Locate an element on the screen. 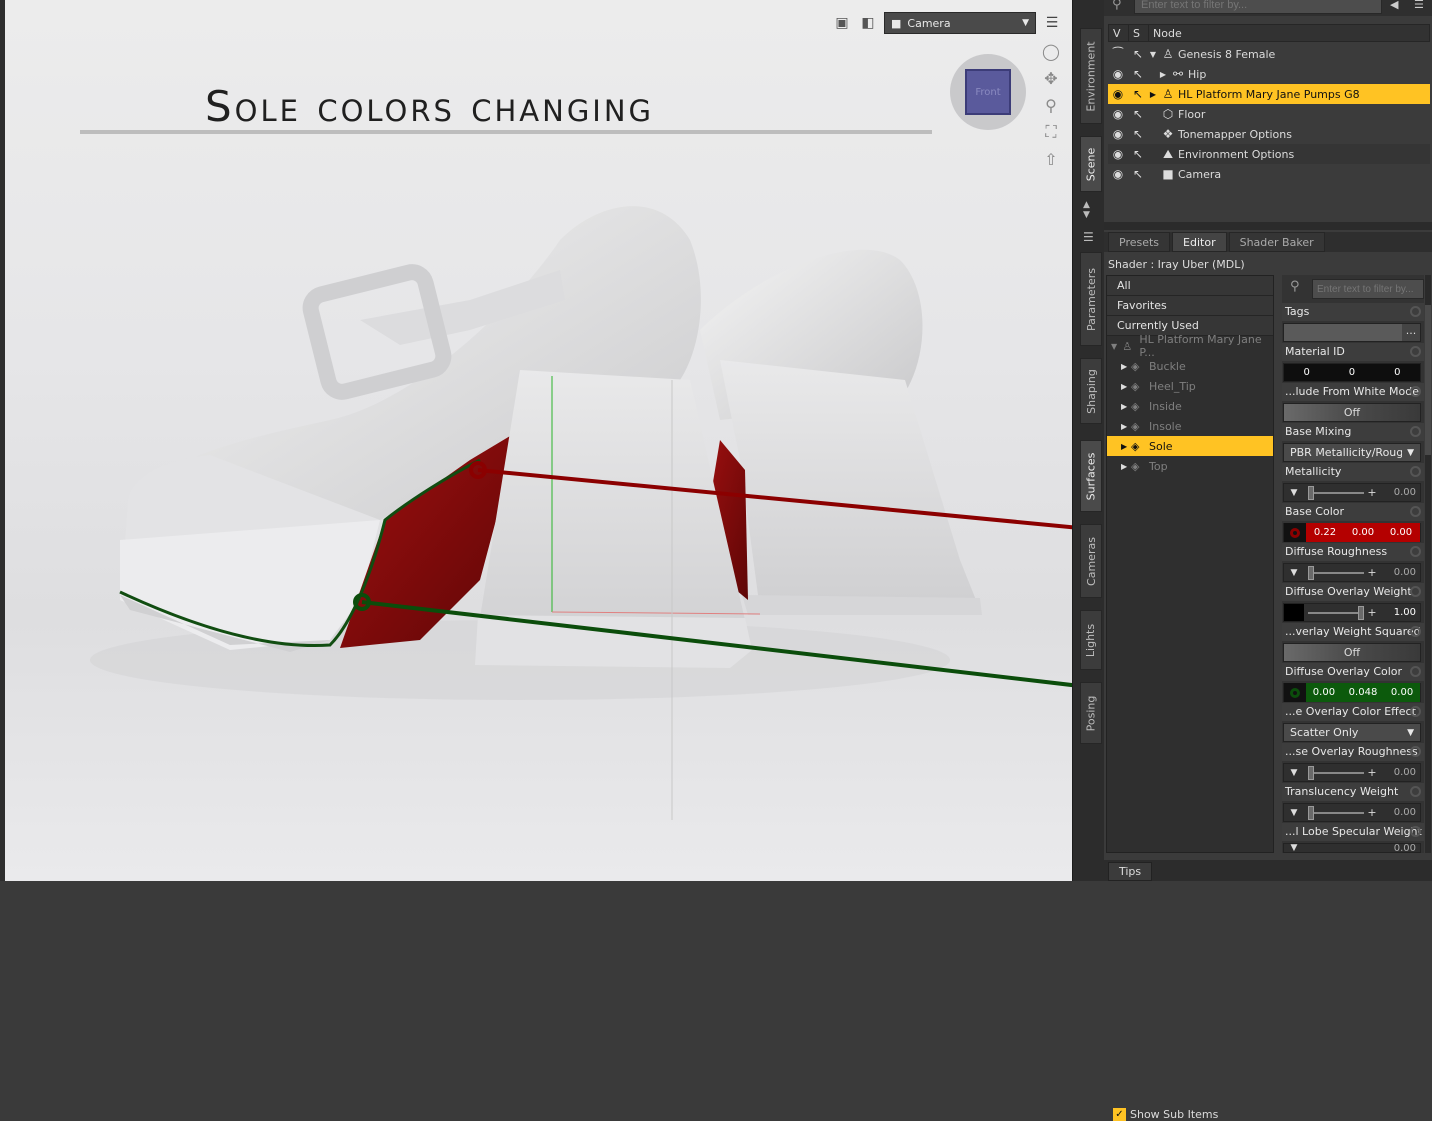  diffuse-overlay-weight-slider: + 1.00 is located at coordinates (1352, 612).